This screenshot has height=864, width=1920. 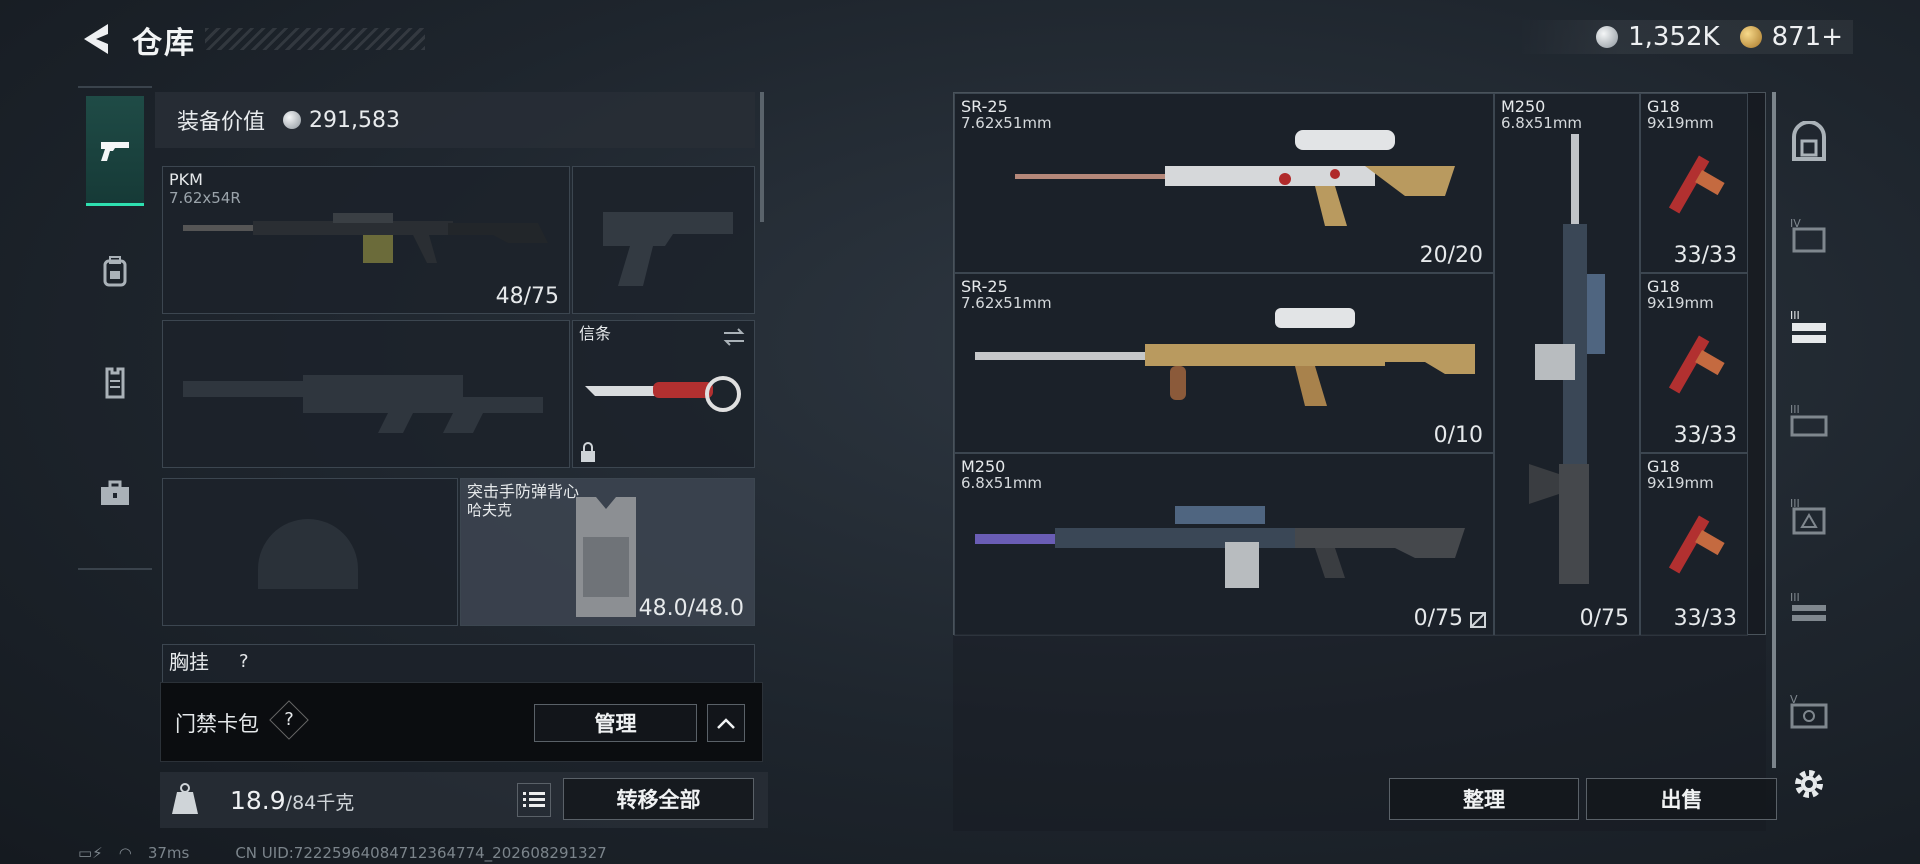 I want to click on armor-slot: 突击手防弹背心 哈夫克 48.0/48.0, so click(x=607, y=552).